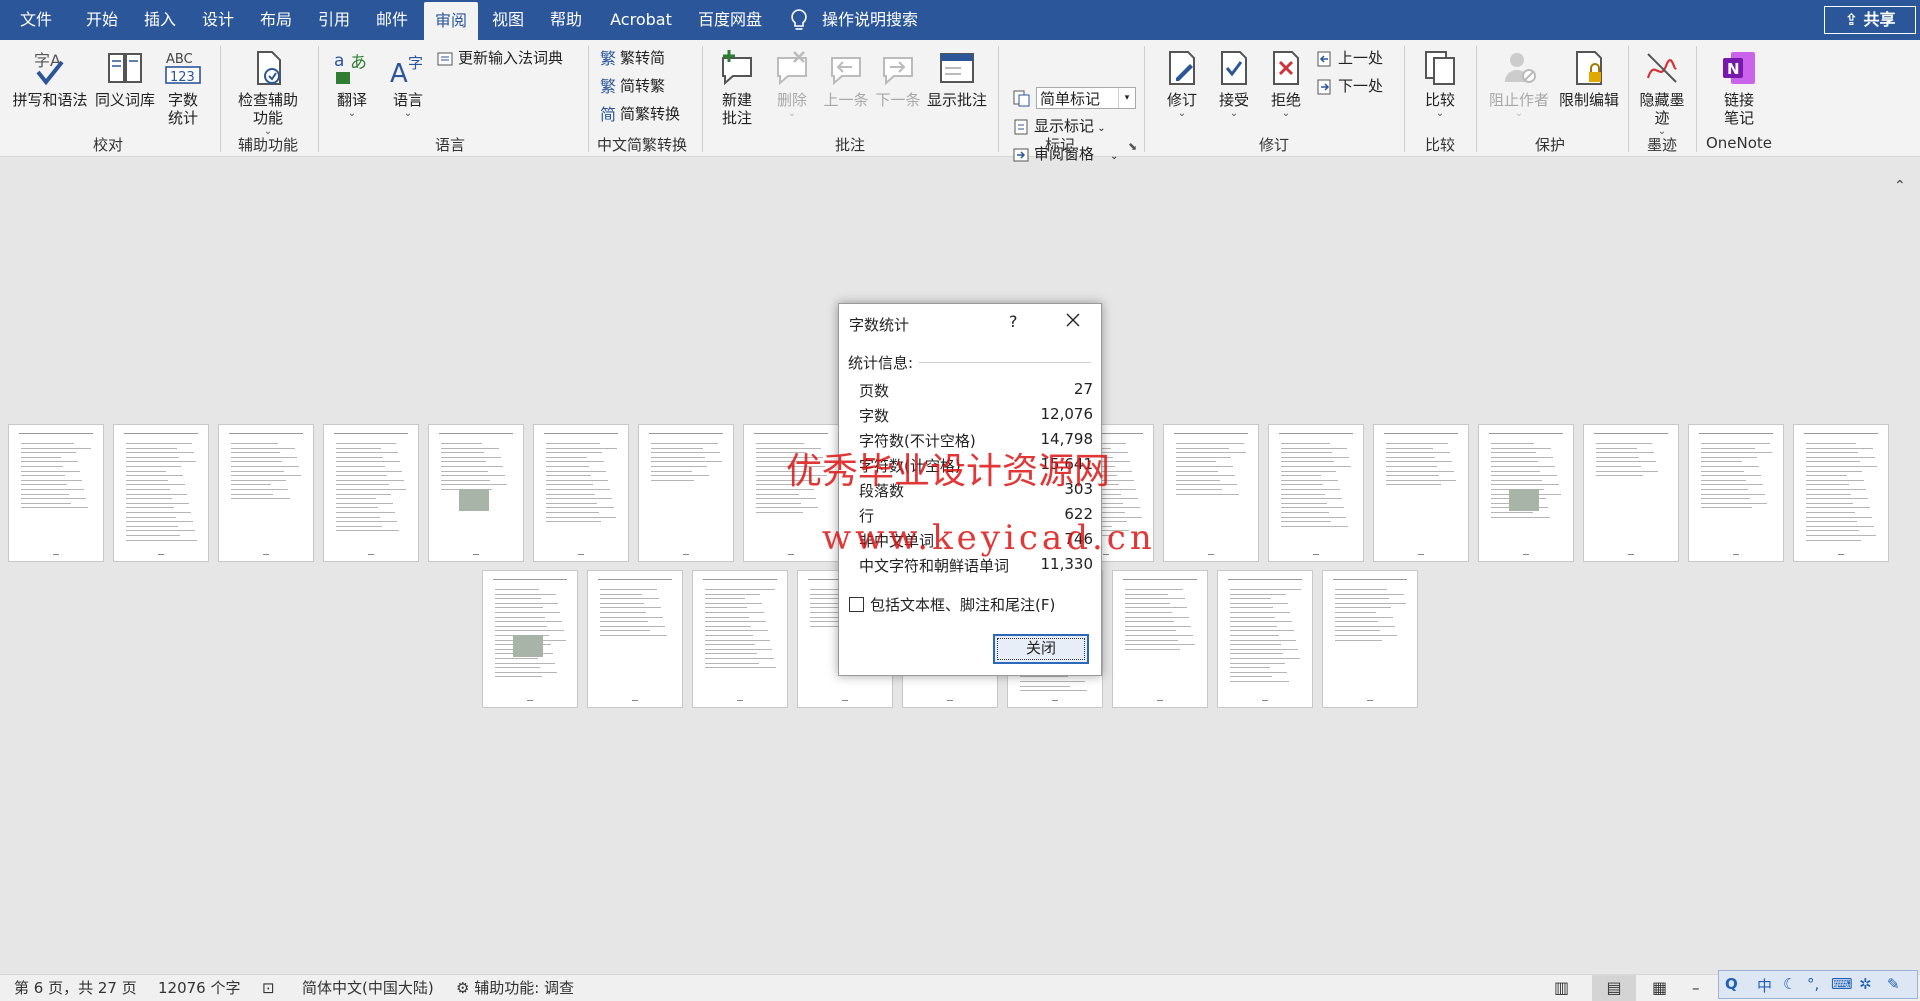  What do you see at coordinates (566, 20) in the screenshot?
I see `tab-help: 帮助` at bounding box center [566, 20].